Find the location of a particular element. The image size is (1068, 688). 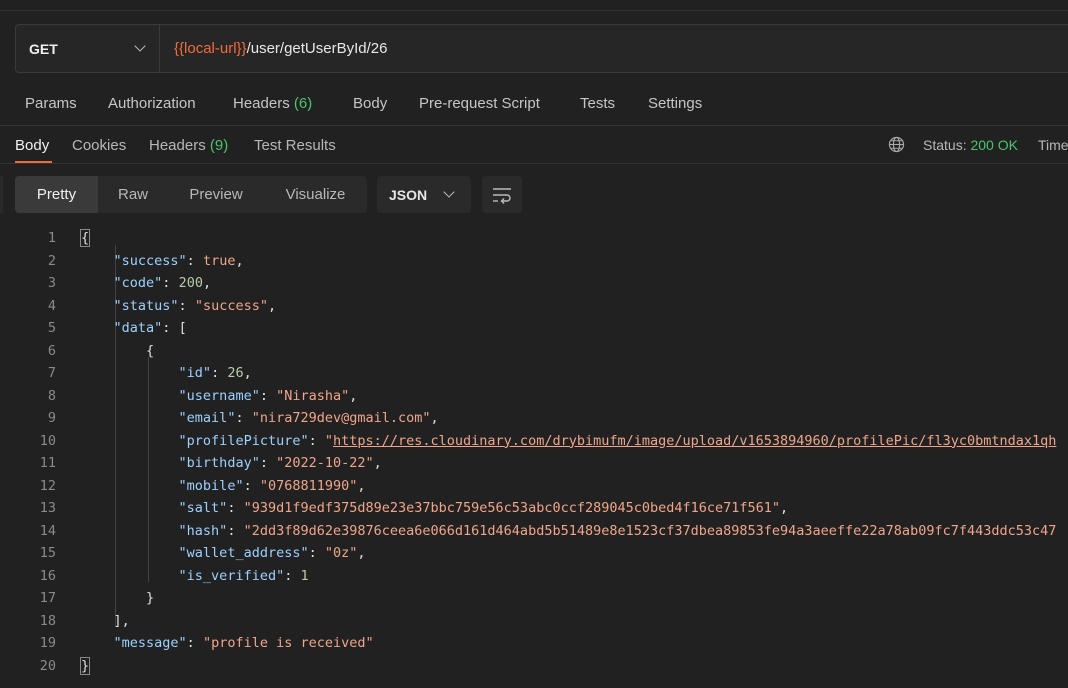

response-status: Status: 200 OK is located at coordinates (970, 145).